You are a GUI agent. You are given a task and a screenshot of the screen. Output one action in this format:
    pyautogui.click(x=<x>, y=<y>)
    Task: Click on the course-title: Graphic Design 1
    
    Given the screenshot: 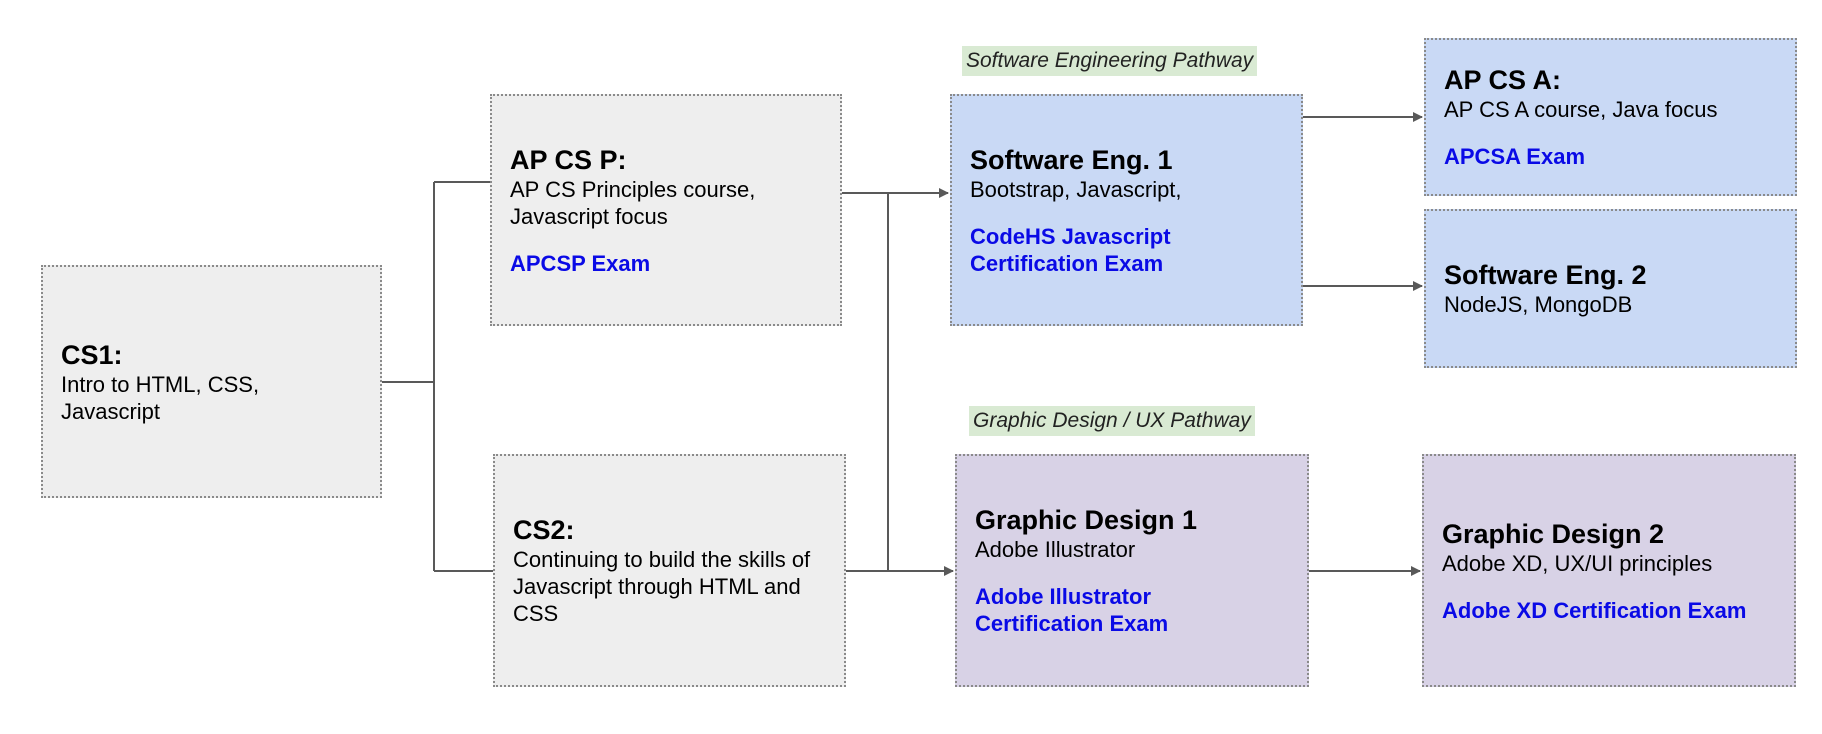 What is the action you would take?
    pyautogui.click(x=1086, y=520)
    